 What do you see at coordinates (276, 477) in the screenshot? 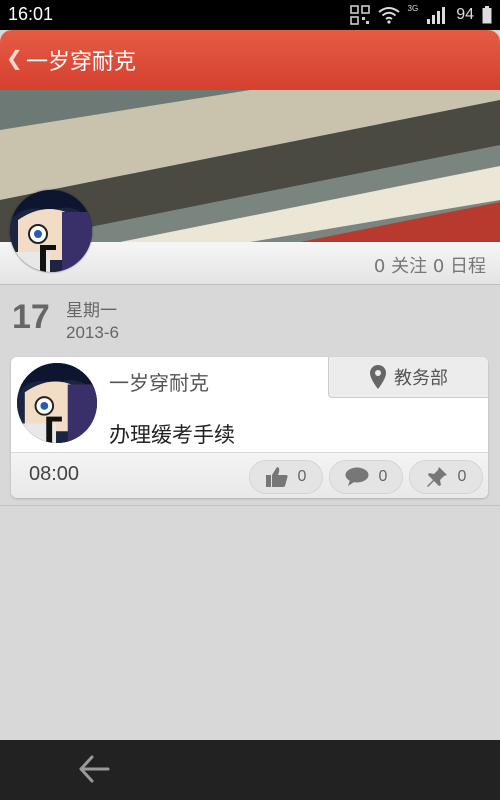
I see `thumbs-up-icon` at bounding box center [276, 477].